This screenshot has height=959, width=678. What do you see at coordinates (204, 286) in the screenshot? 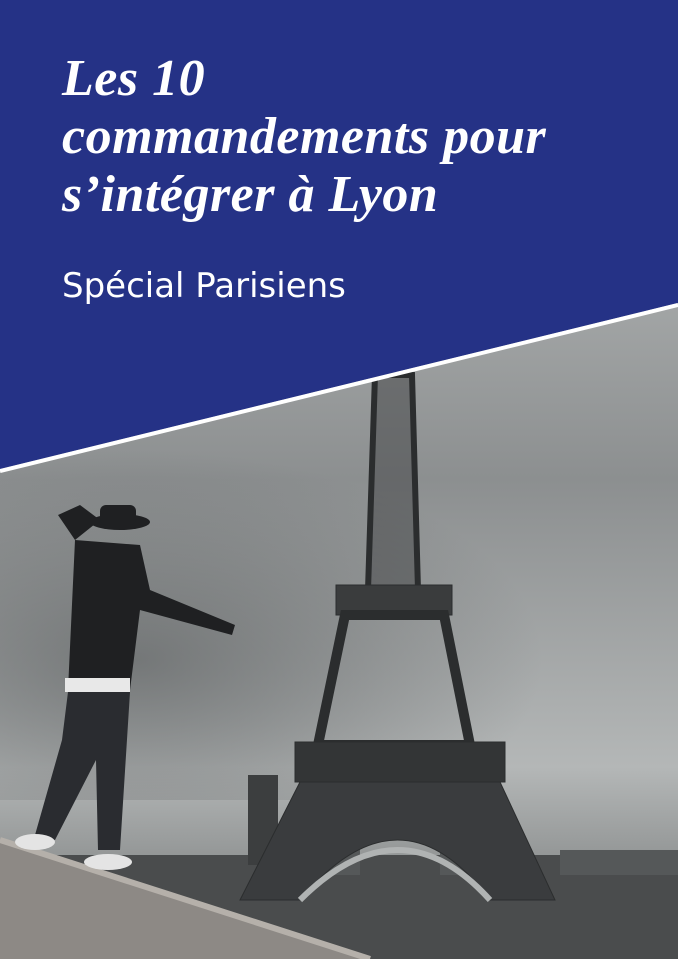
I see `cover-subtitle: Spécial Parisiens` at bounding box center [204, 286].